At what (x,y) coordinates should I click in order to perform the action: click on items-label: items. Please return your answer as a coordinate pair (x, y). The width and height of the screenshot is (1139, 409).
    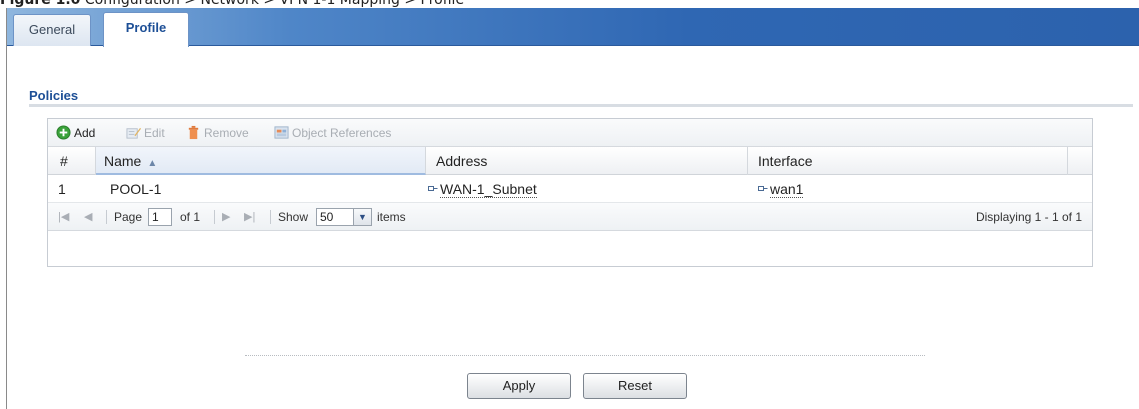
    Looking at the image, I should click on (391, 217).